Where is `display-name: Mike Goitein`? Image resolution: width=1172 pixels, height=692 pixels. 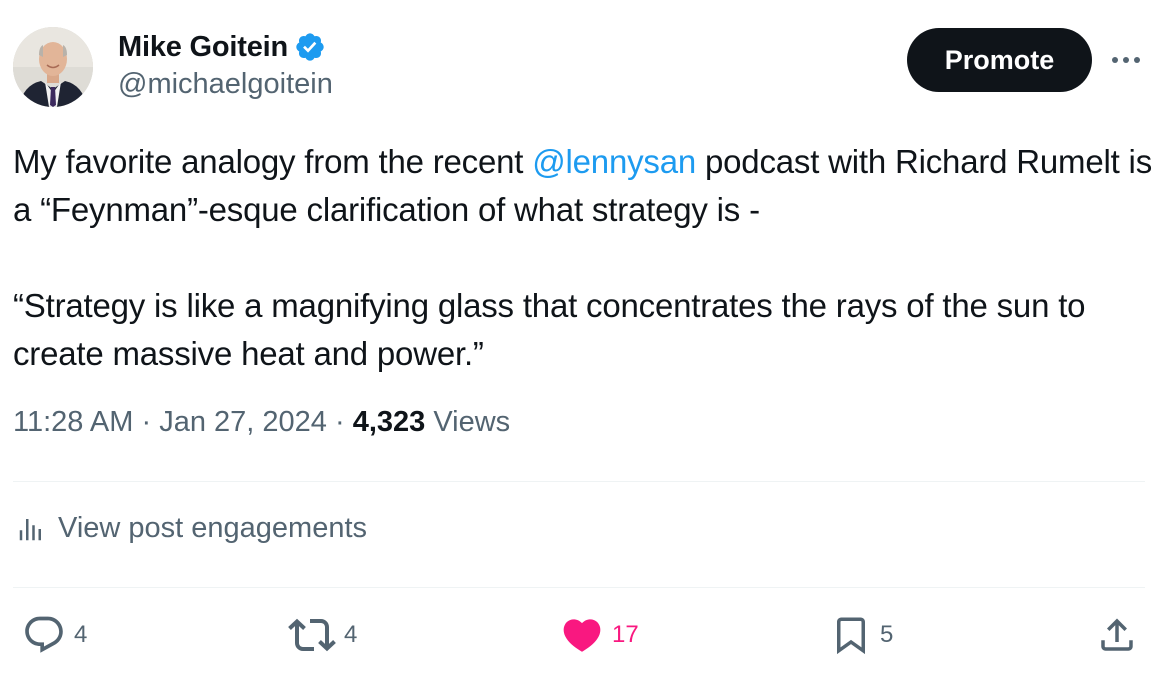
display-name: Mike Goitein is located at coordinates (203, 47).